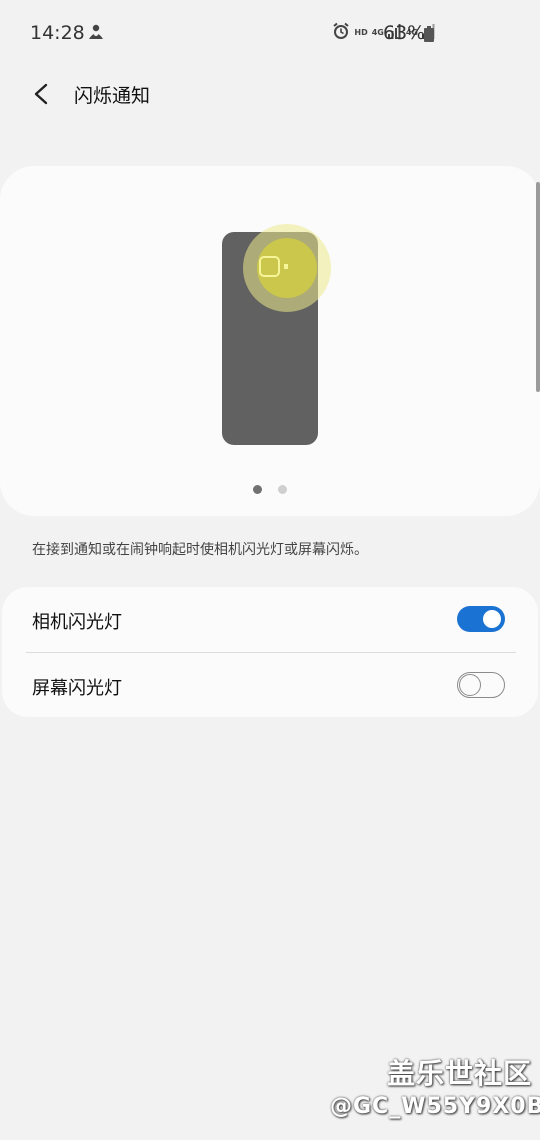  I want to click on camera-flash-toggle, so click(481, 619).